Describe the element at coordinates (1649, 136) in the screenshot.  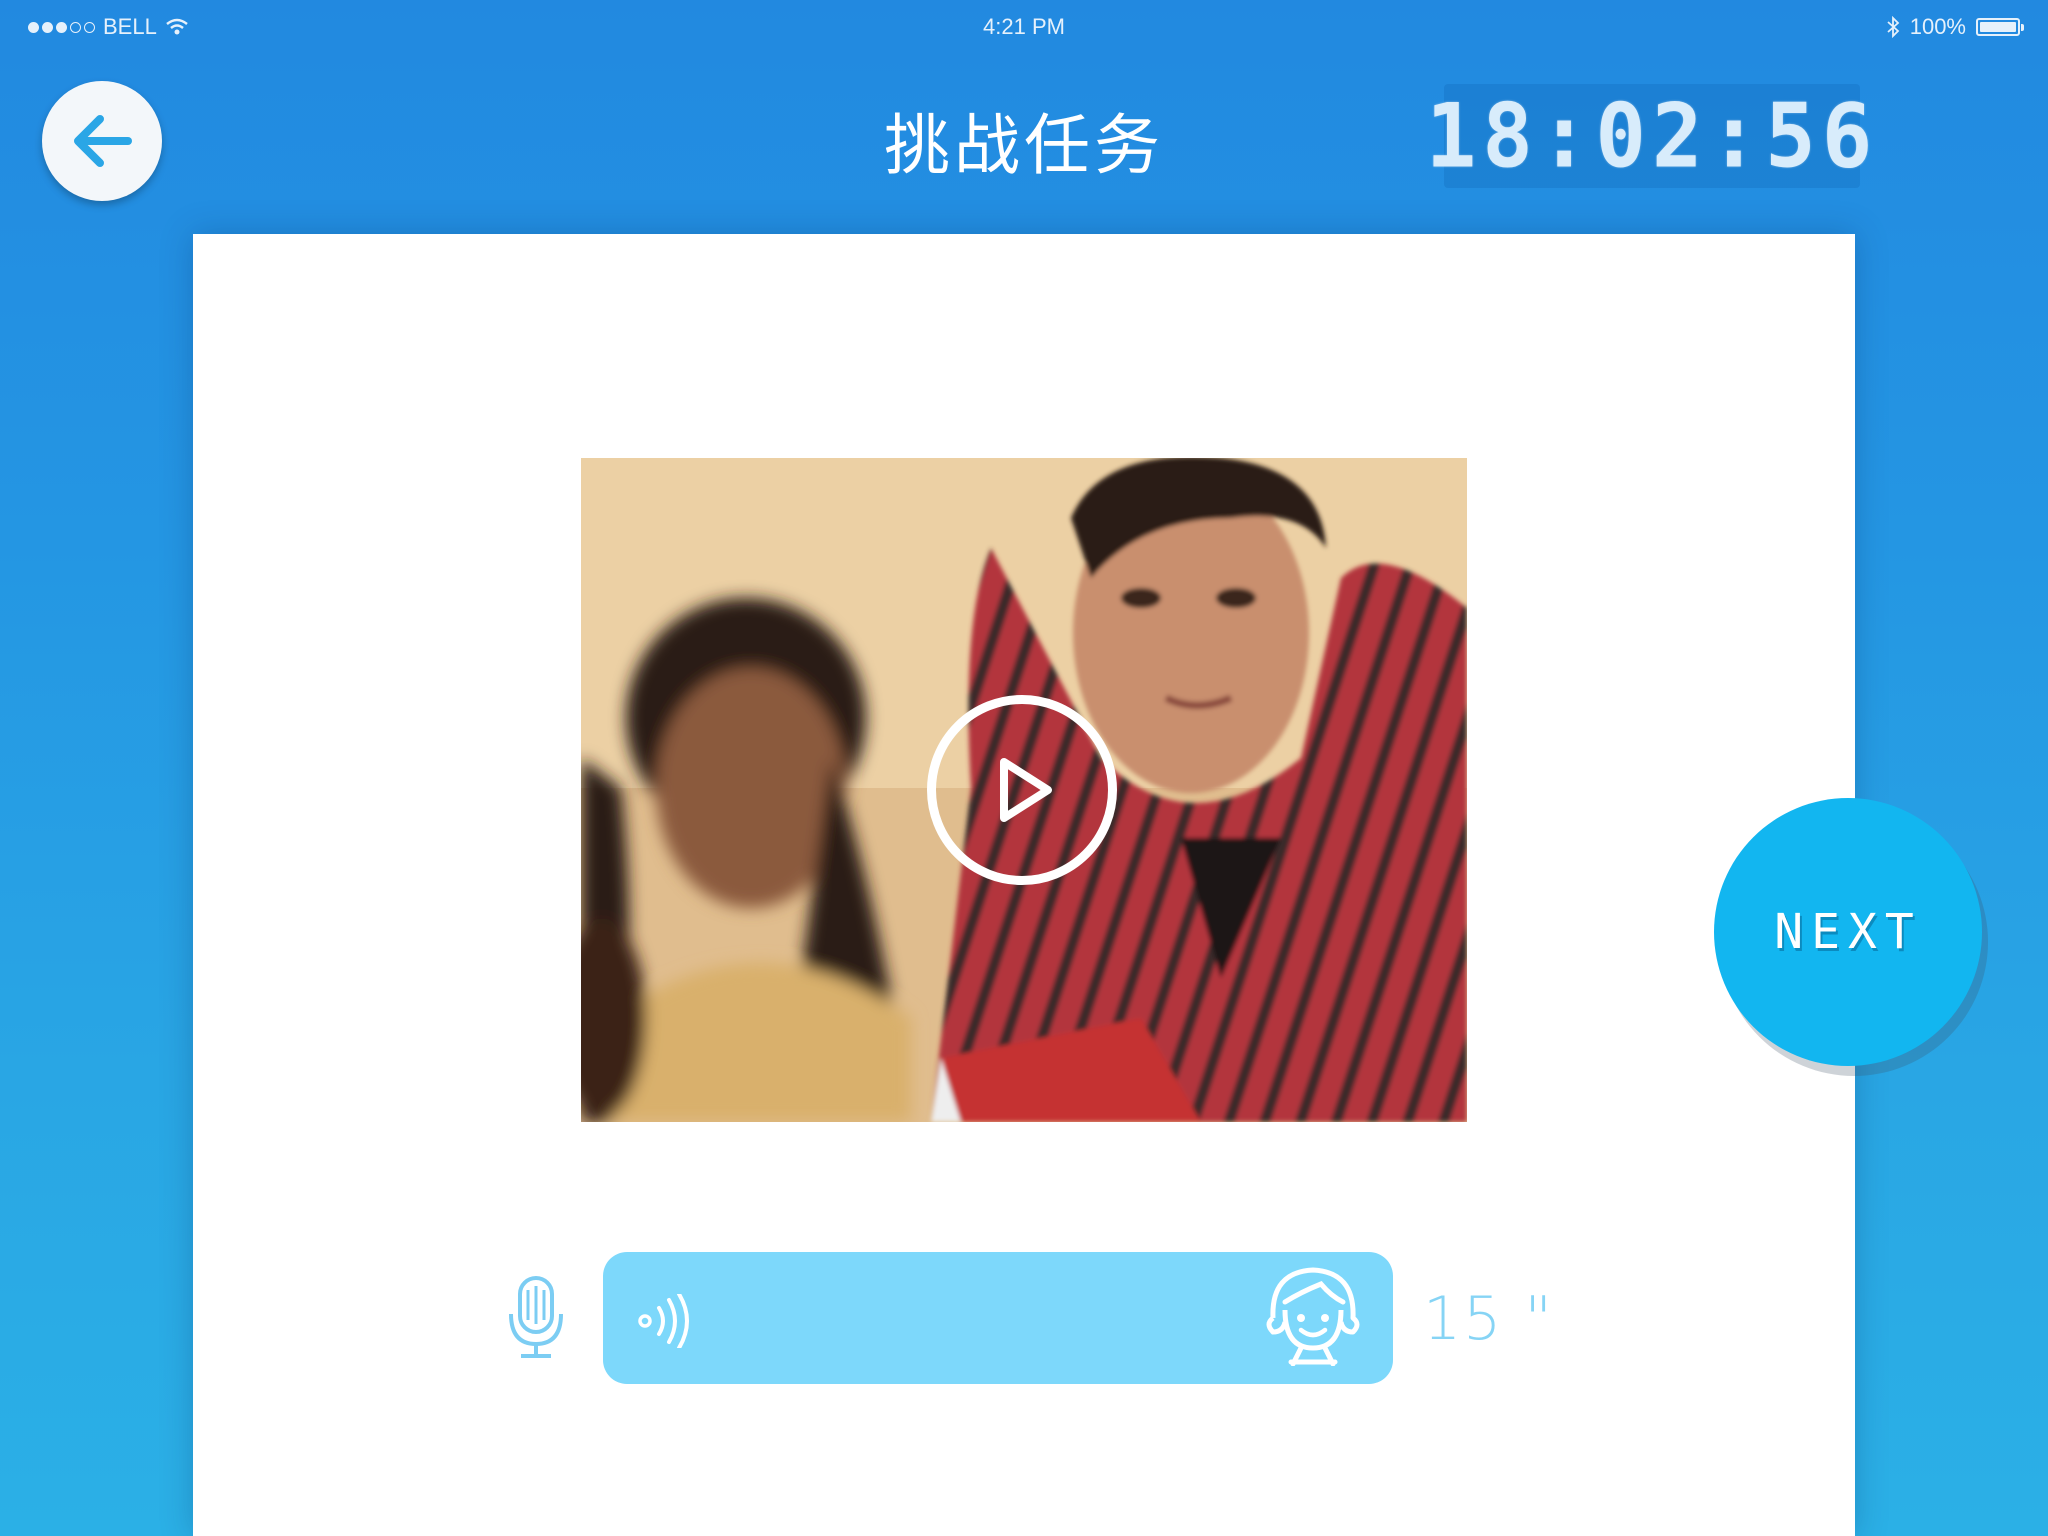
I see `countdown-timer: 18:02:56` at that location.